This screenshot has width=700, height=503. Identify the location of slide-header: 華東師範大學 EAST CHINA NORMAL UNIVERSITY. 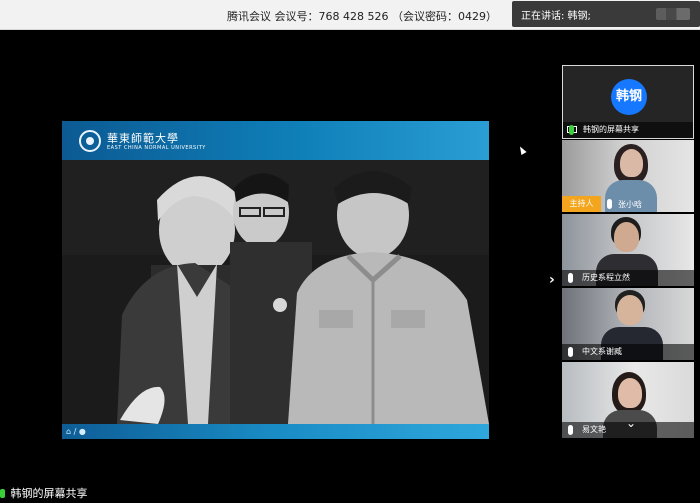
(275, 140).